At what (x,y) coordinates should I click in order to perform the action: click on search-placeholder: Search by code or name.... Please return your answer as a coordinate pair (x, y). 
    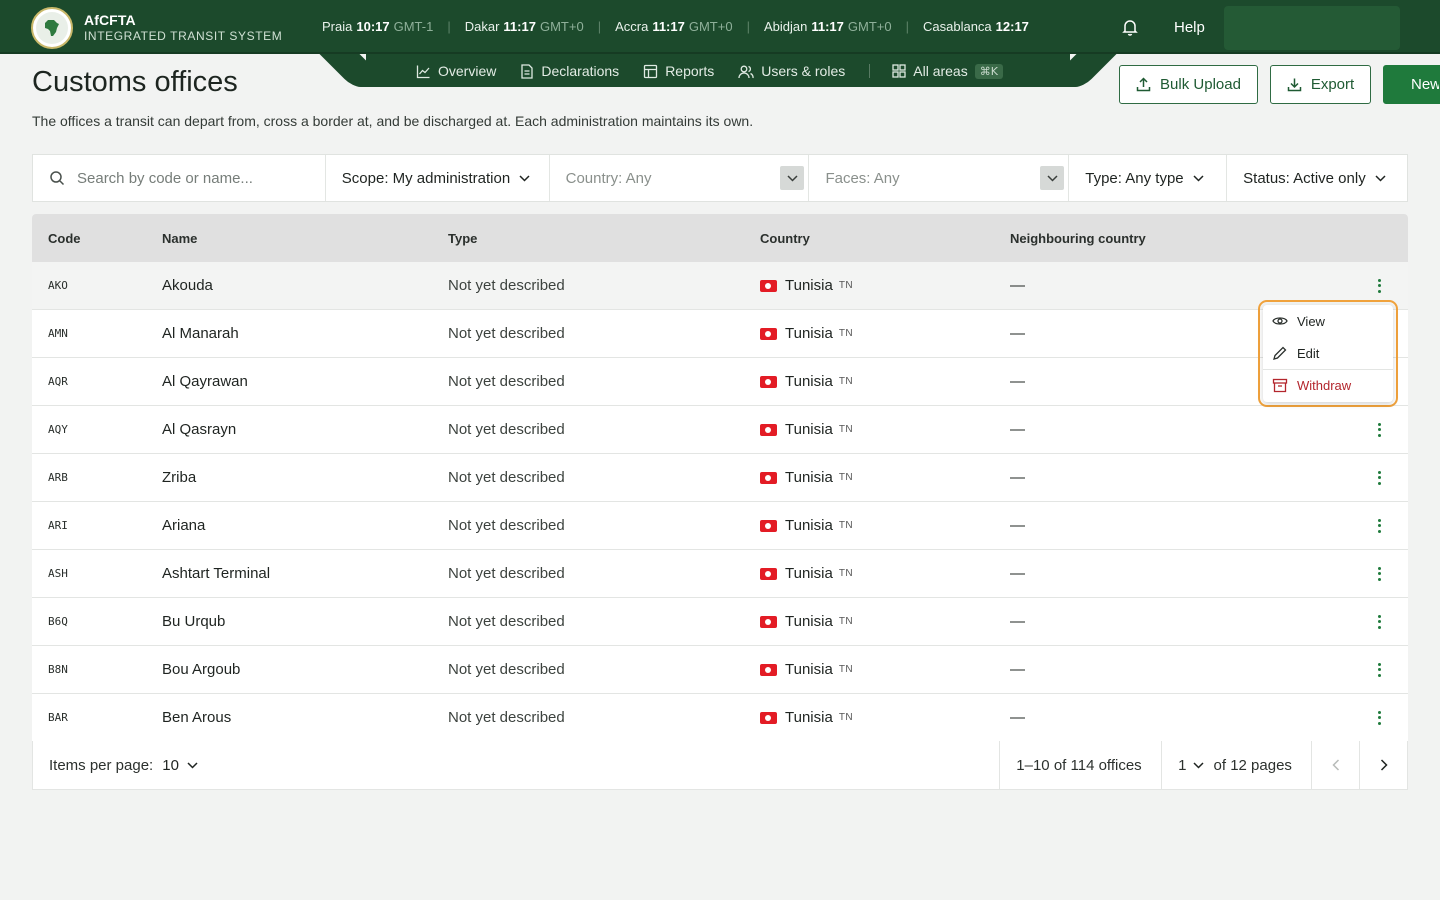
    Looking at the image, I should click on (165, 178).